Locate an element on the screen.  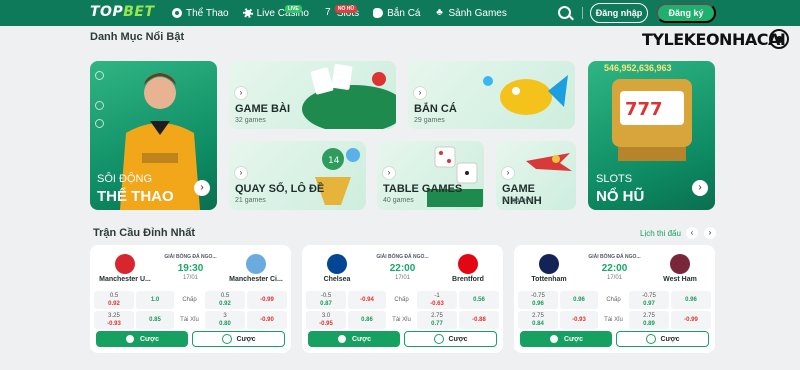
odds-cell: 1.0 is located at coordinates (155, 300).